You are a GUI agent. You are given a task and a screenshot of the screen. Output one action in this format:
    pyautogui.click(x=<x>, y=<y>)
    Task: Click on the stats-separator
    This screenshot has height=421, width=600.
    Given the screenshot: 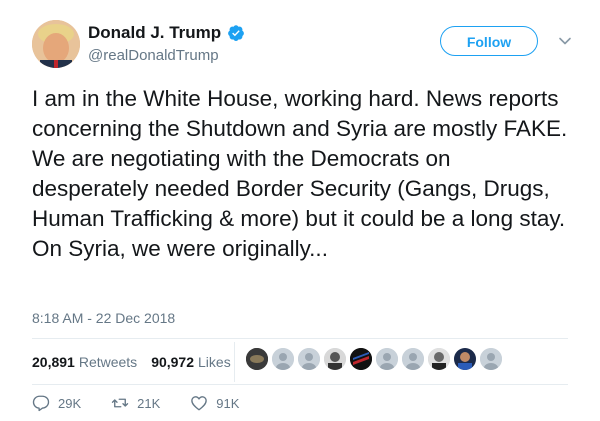 What is the action you would take?
    pyautogui.click(x=234, y=362)
    